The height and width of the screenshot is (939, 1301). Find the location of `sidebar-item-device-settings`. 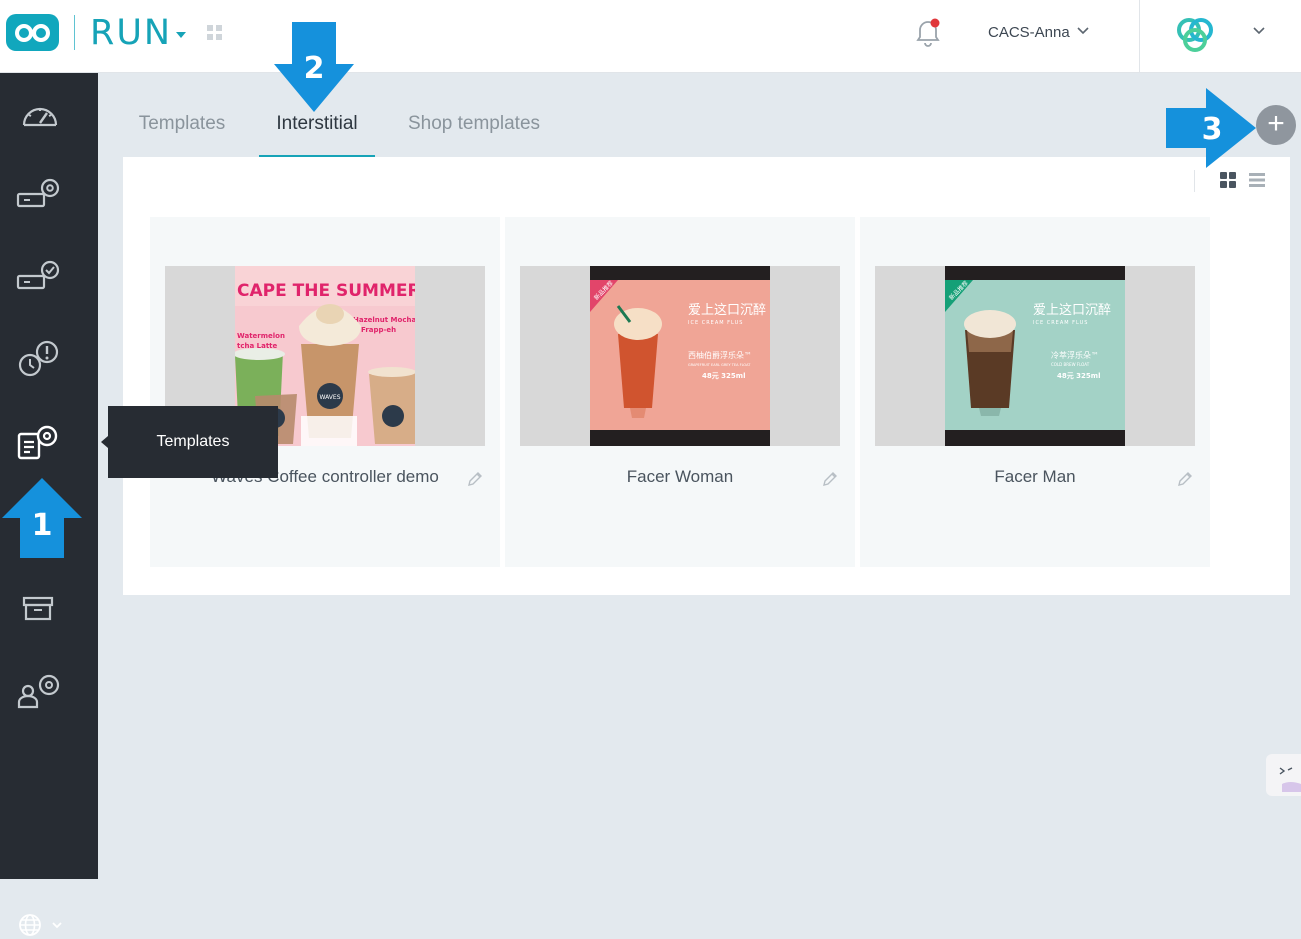

sidebar-item-device-settings is located at coordinates (40, 196).